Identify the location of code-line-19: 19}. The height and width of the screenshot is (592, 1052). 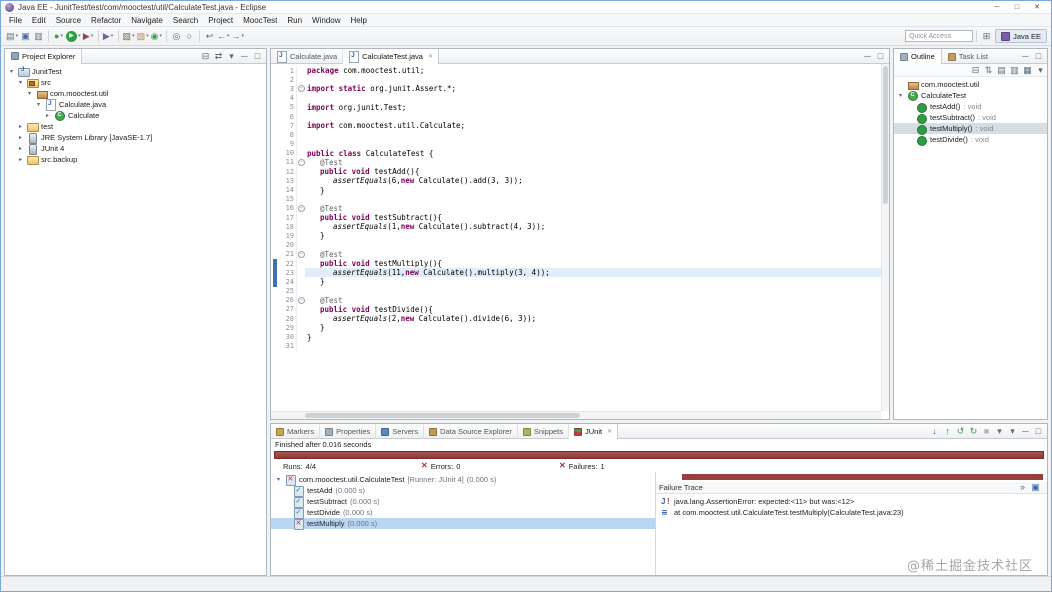
(576, 236).